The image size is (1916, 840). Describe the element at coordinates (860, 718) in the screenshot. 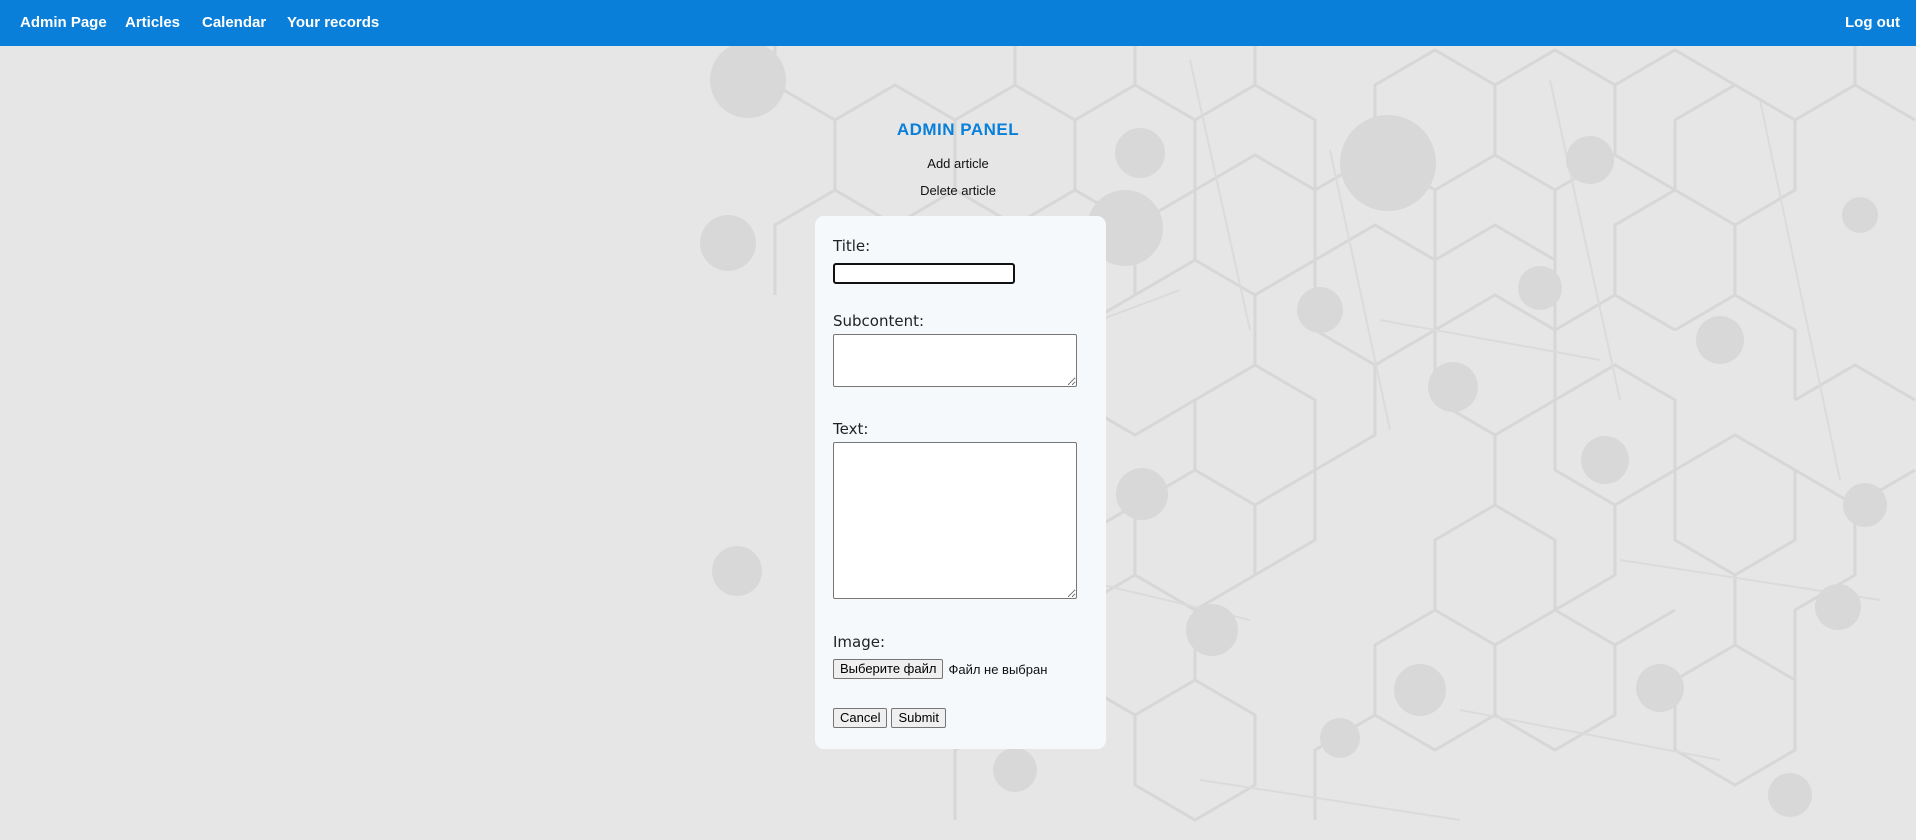

I see `cancel-button: Cancel` at that location.